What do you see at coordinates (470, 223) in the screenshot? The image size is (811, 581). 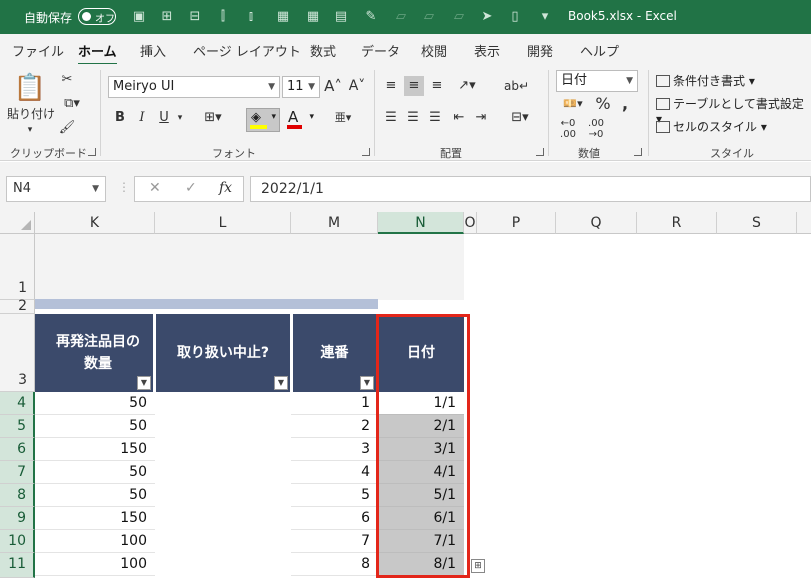 I see `column-header-o: O` at bounding box center [470, 223].